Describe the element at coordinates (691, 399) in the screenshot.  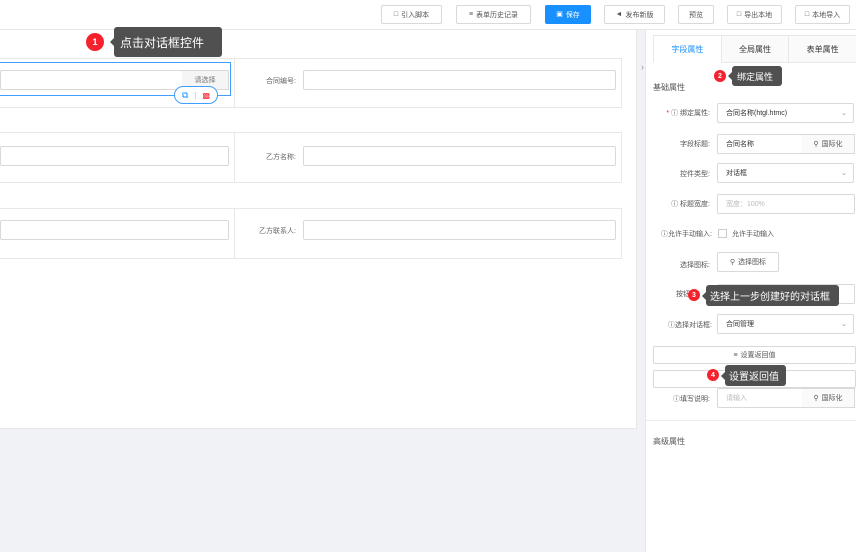
I see `fill-desc-label: ⓘ填写说明:` at that location.